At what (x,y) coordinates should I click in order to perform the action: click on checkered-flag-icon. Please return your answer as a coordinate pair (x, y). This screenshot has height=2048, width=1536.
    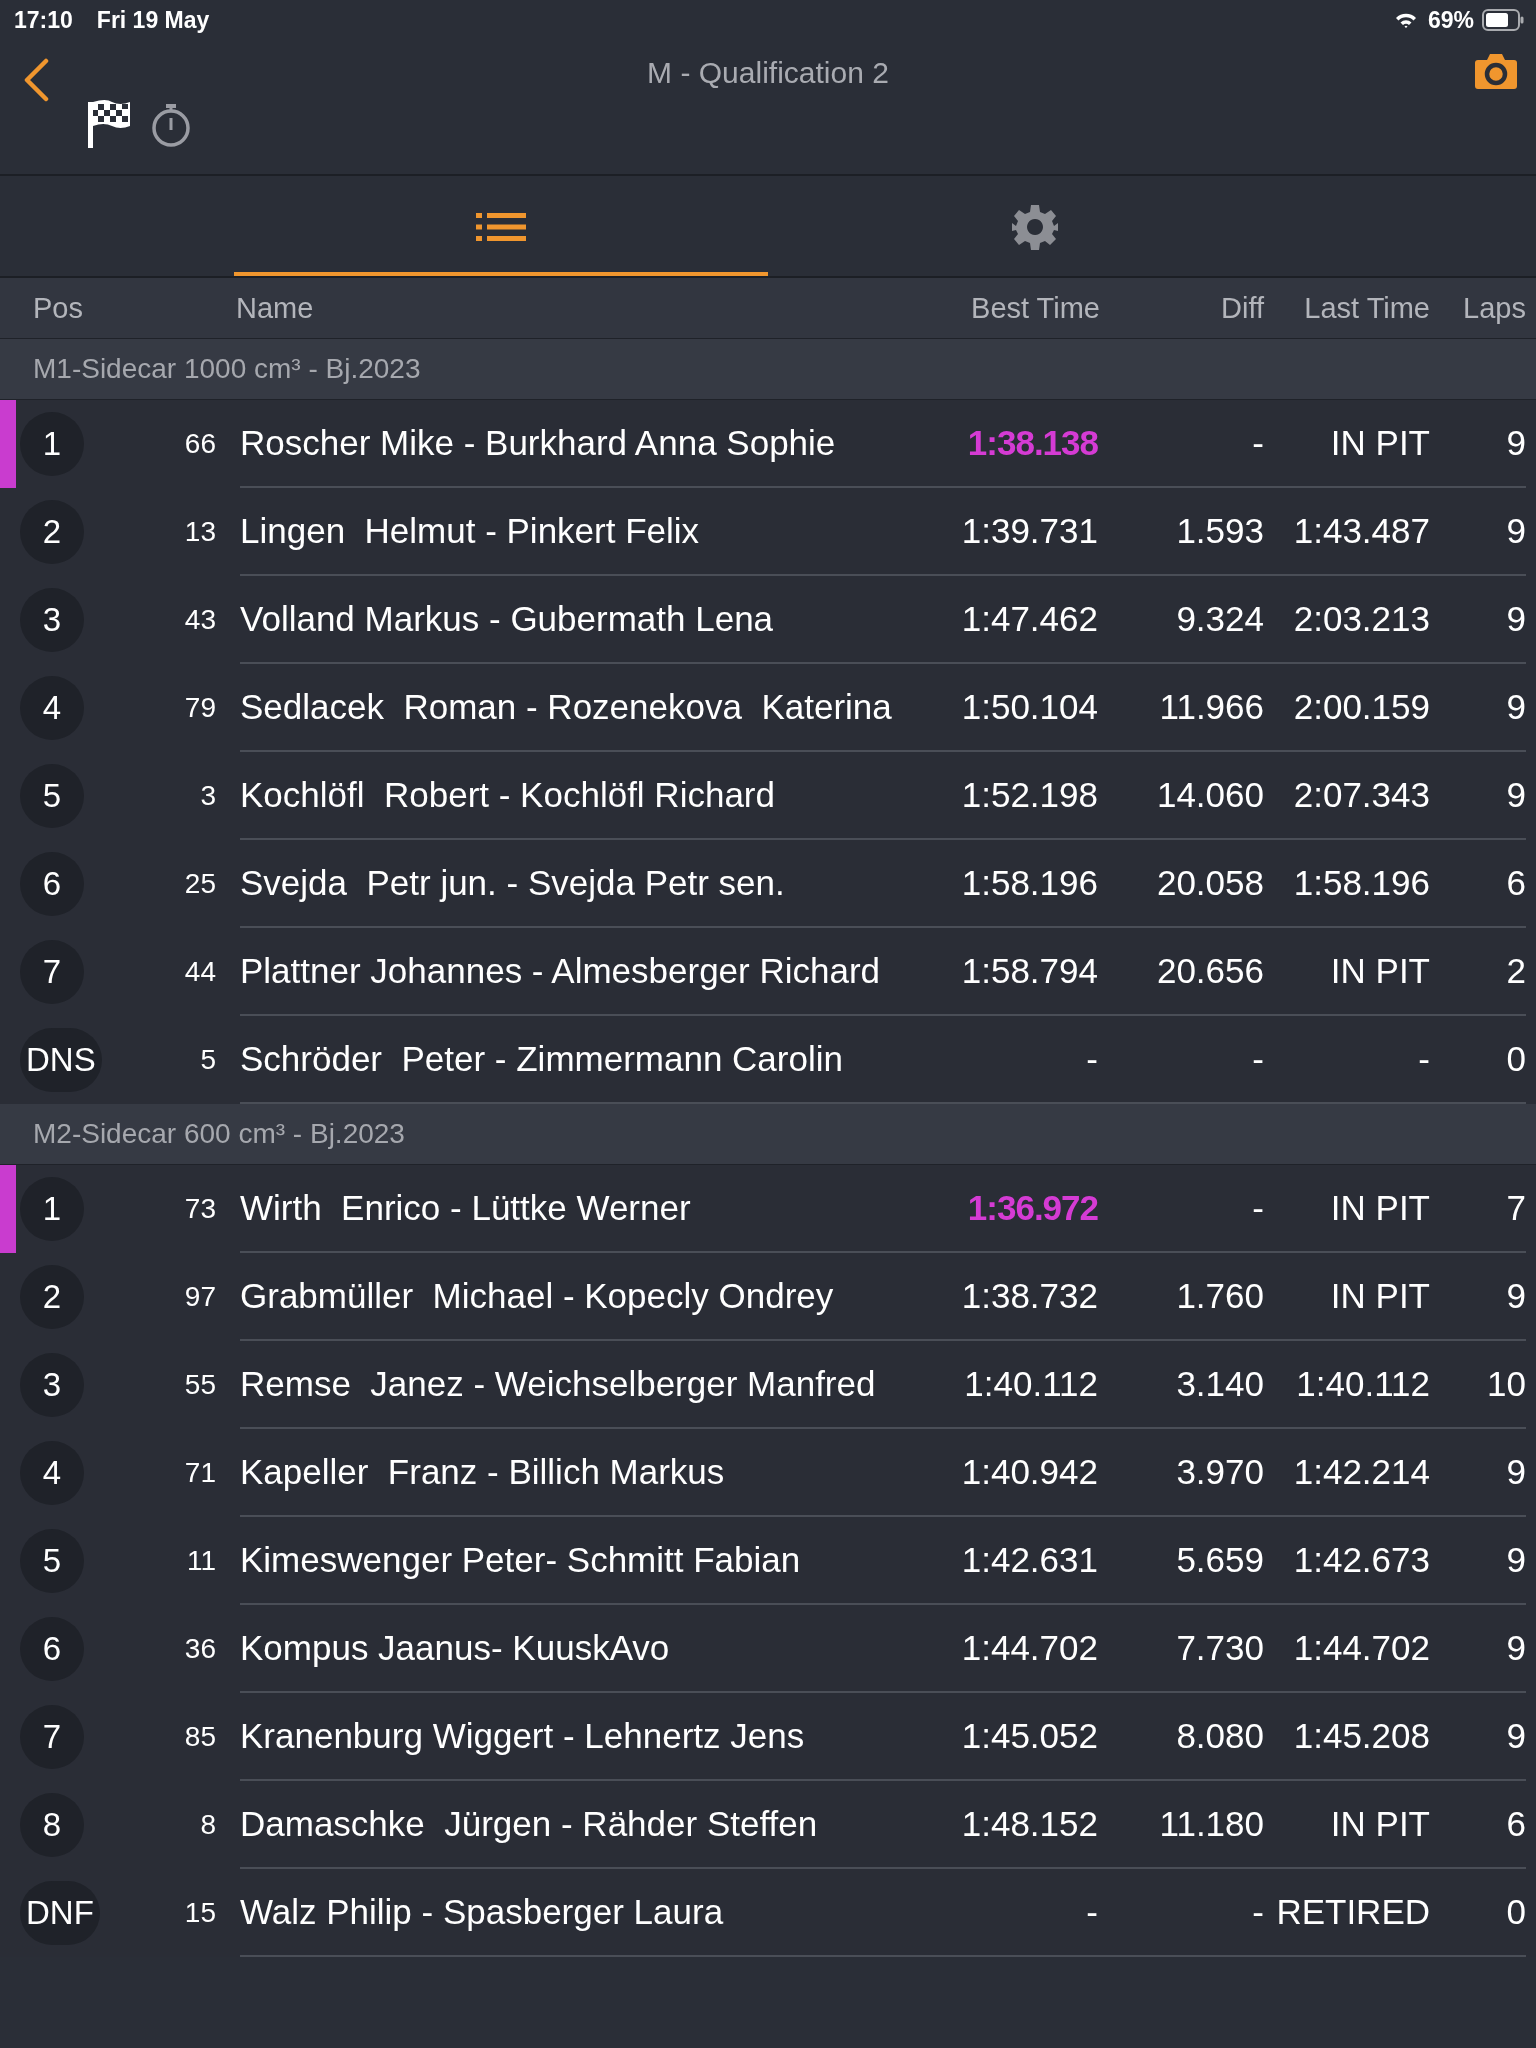
    Looking at the image, I should click on (109, 123).